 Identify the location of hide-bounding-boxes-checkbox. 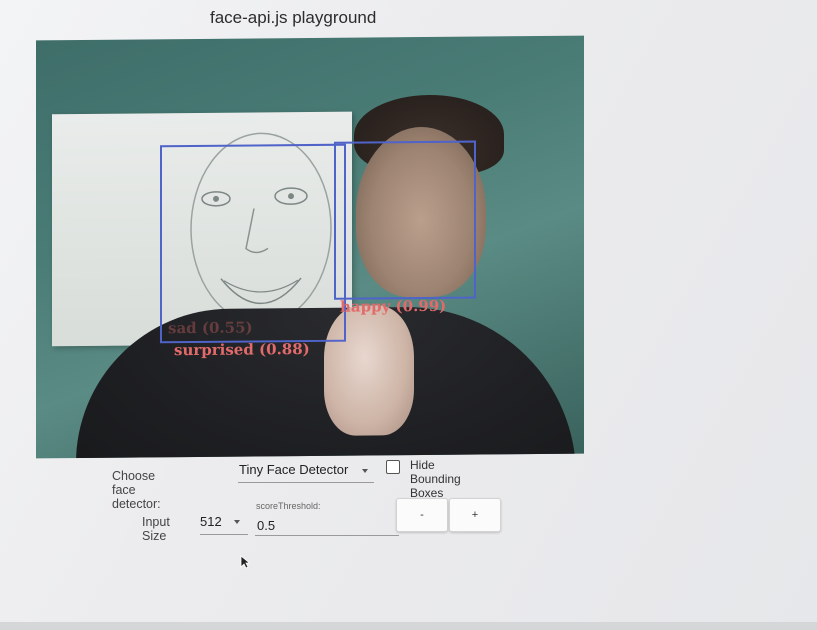
(393, 467).